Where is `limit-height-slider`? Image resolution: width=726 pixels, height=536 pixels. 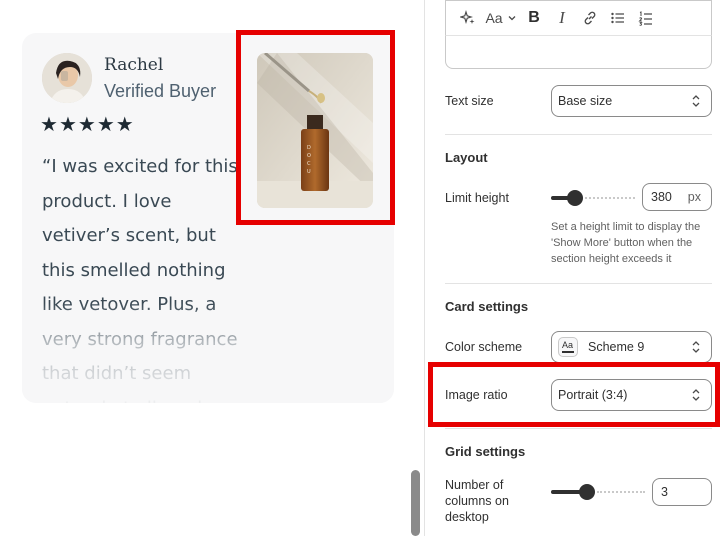 limit-height-slider is located at coordinates (593, 198).